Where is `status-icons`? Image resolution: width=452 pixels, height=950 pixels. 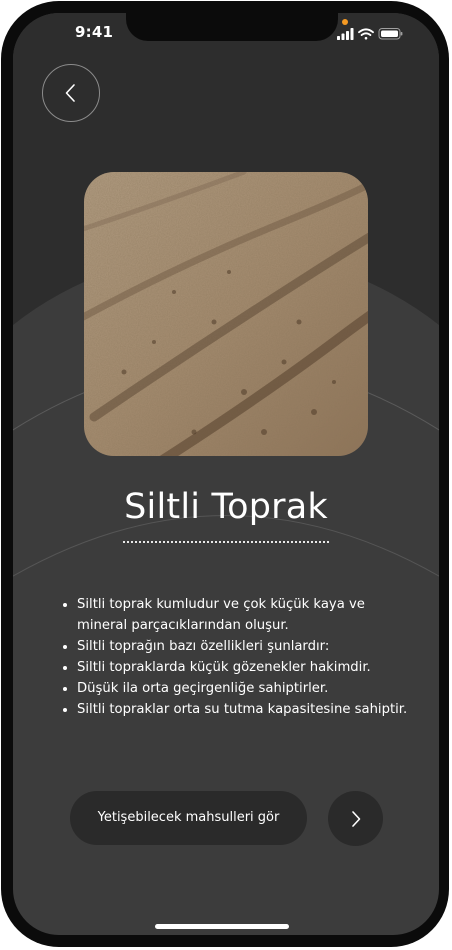
status-icons is located at coordinates (370, 34).